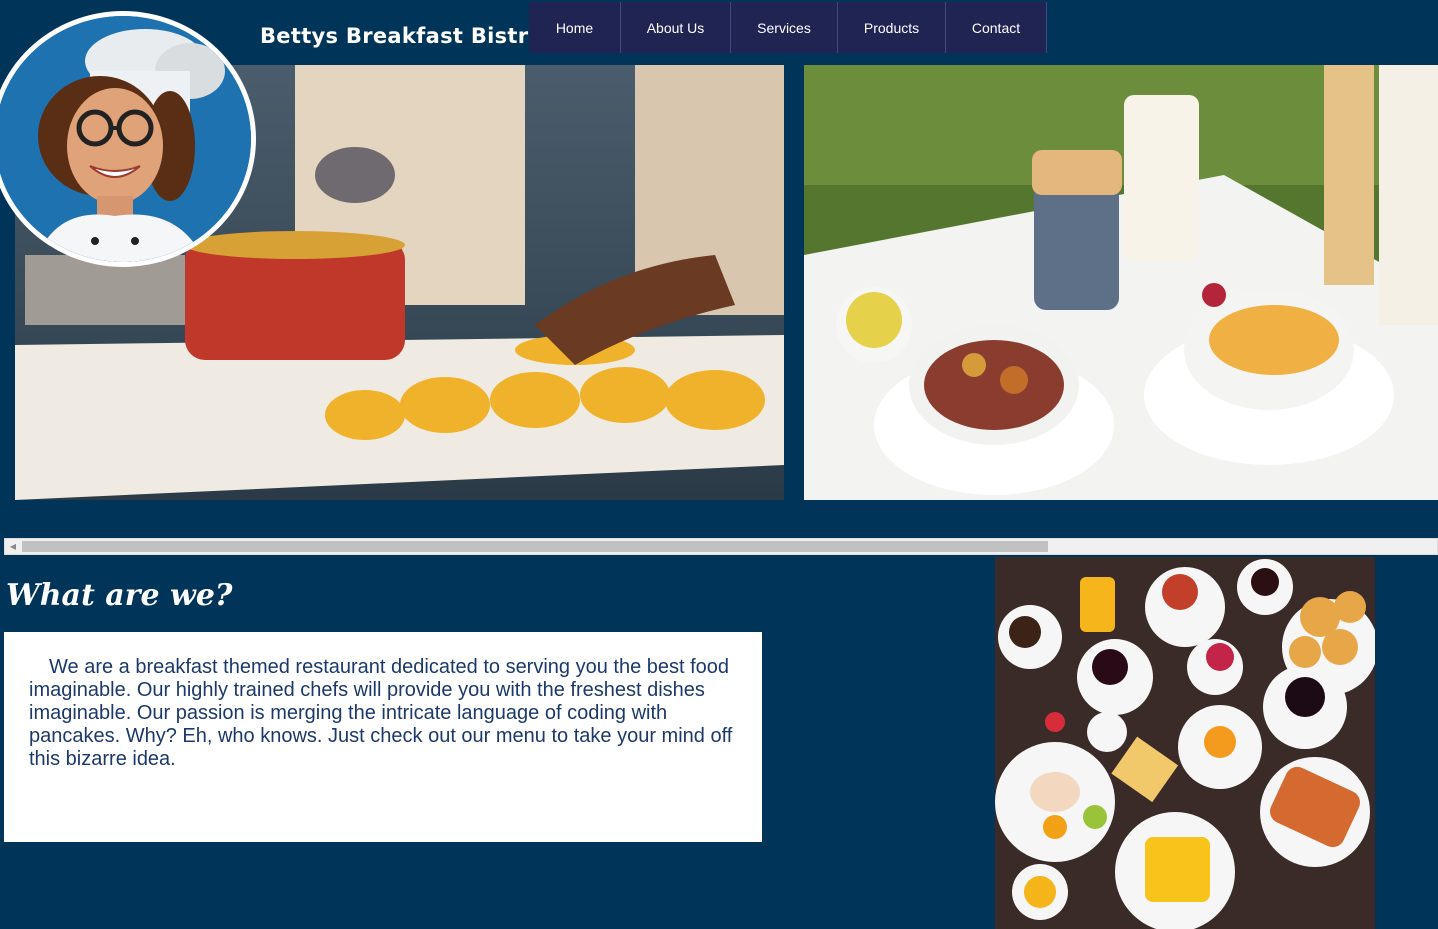 This screenshot has height=929, width=1438. I want to click on chef-illustration, so click(125, 139).